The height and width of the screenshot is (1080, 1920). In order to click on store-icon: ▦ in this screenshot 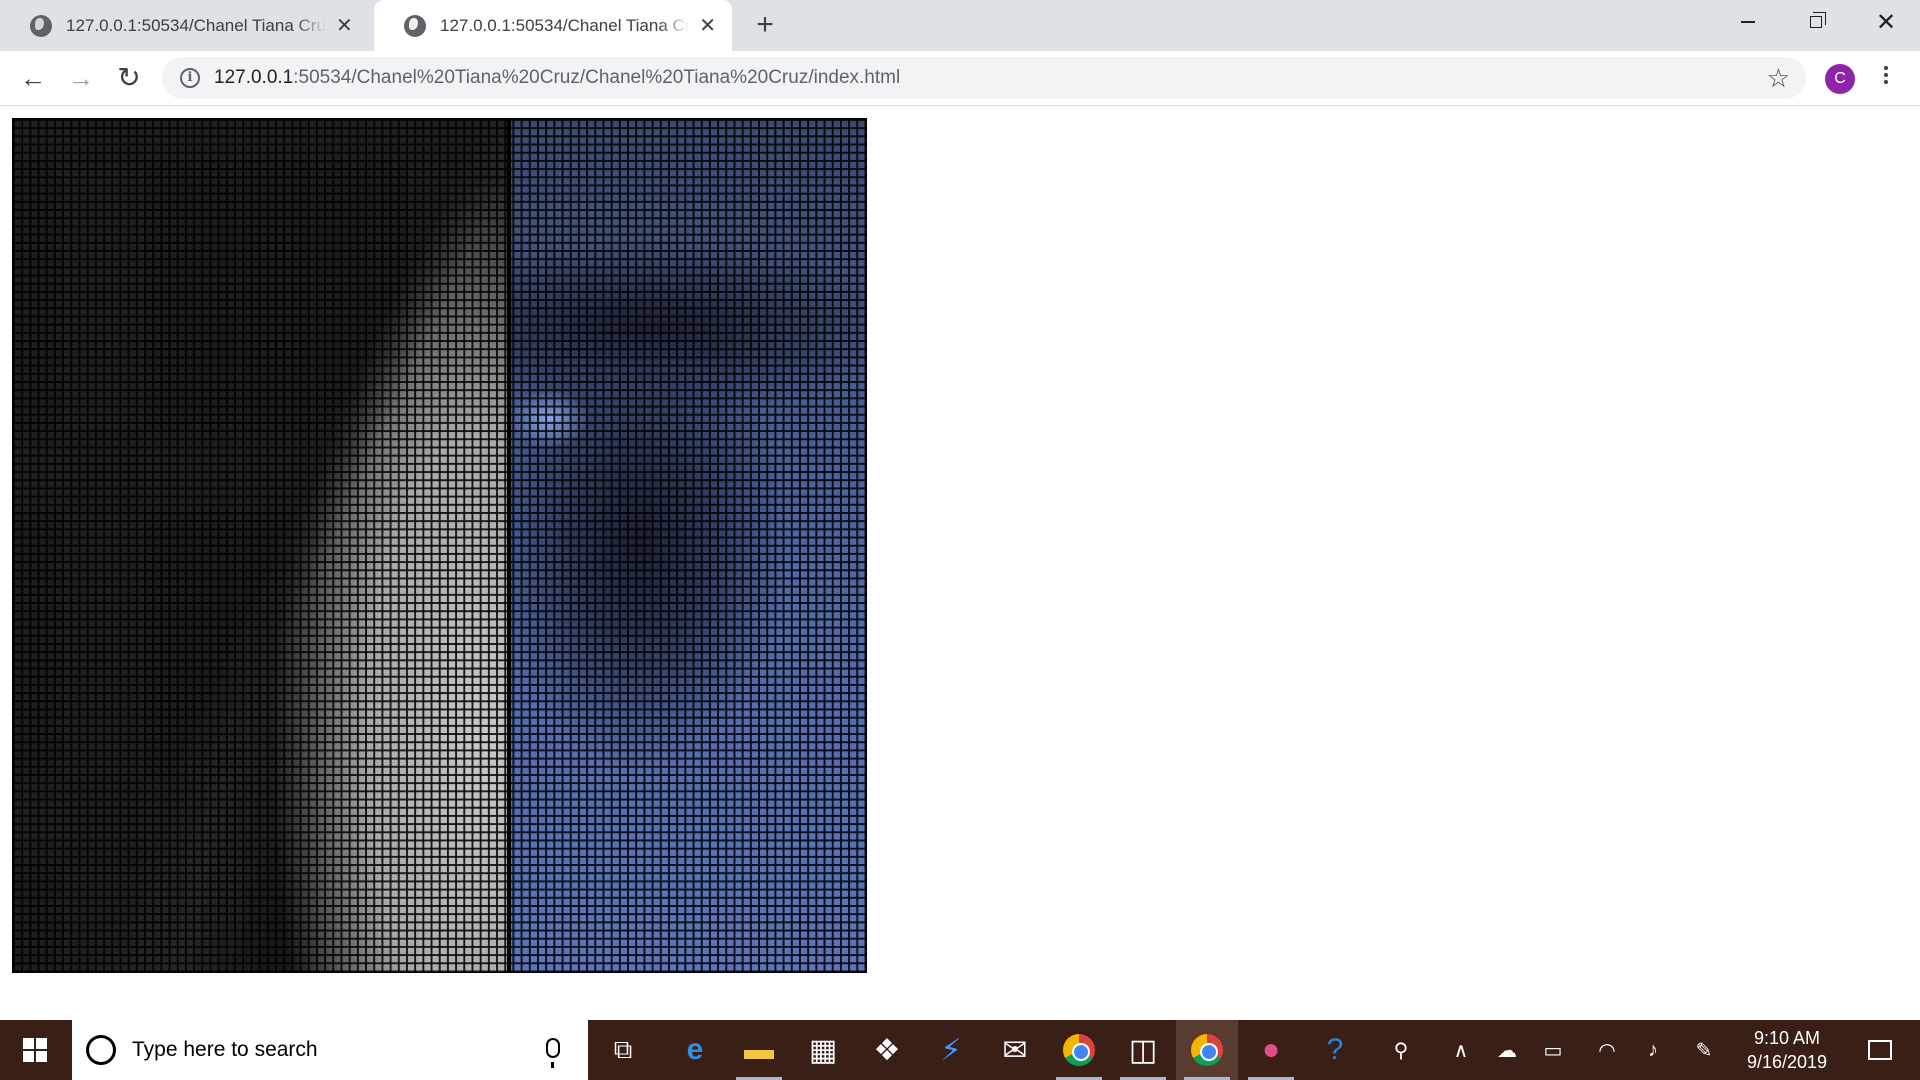, I will do `click(823, 1050)`.